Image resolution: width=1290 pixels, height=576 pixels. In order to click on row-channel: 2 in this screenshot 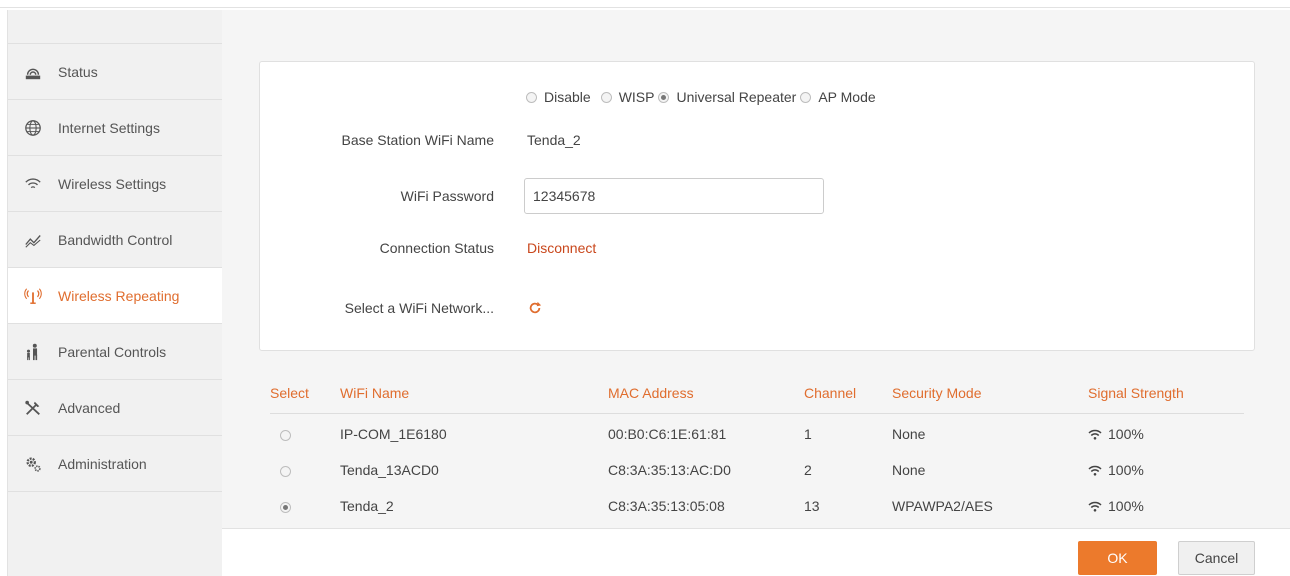, I will do `click(808, 470)`.